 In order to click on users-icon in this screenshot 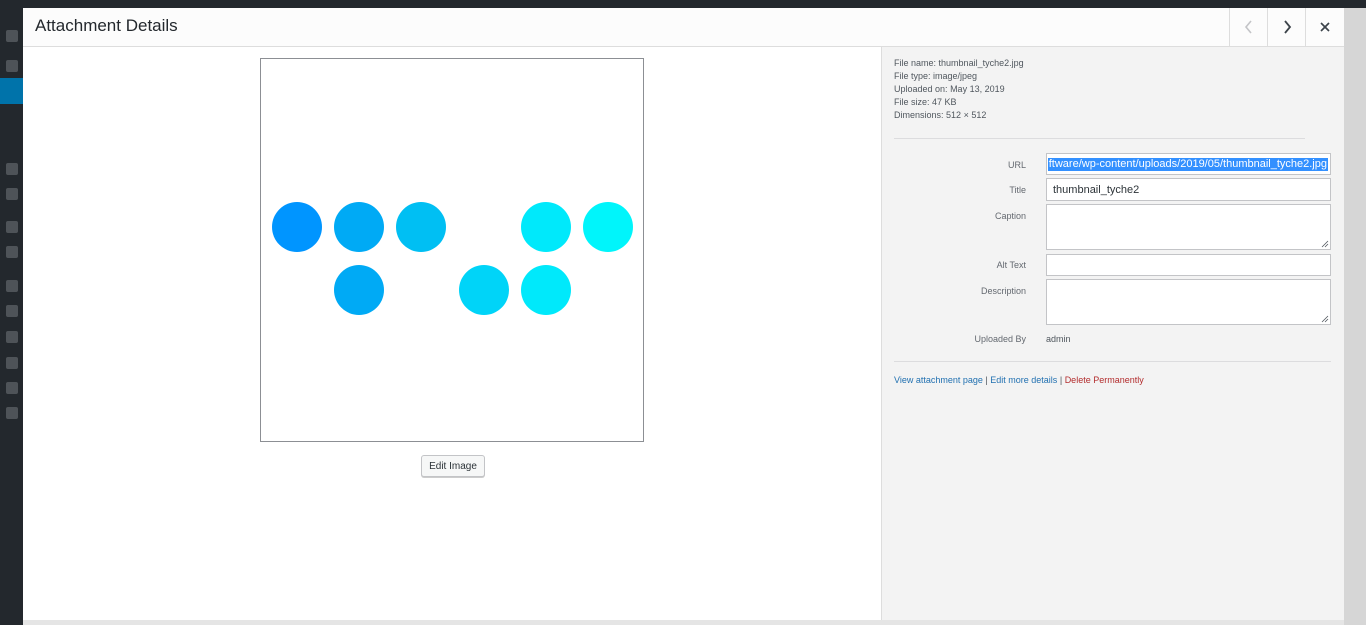, I will do `click(12, 337)`.